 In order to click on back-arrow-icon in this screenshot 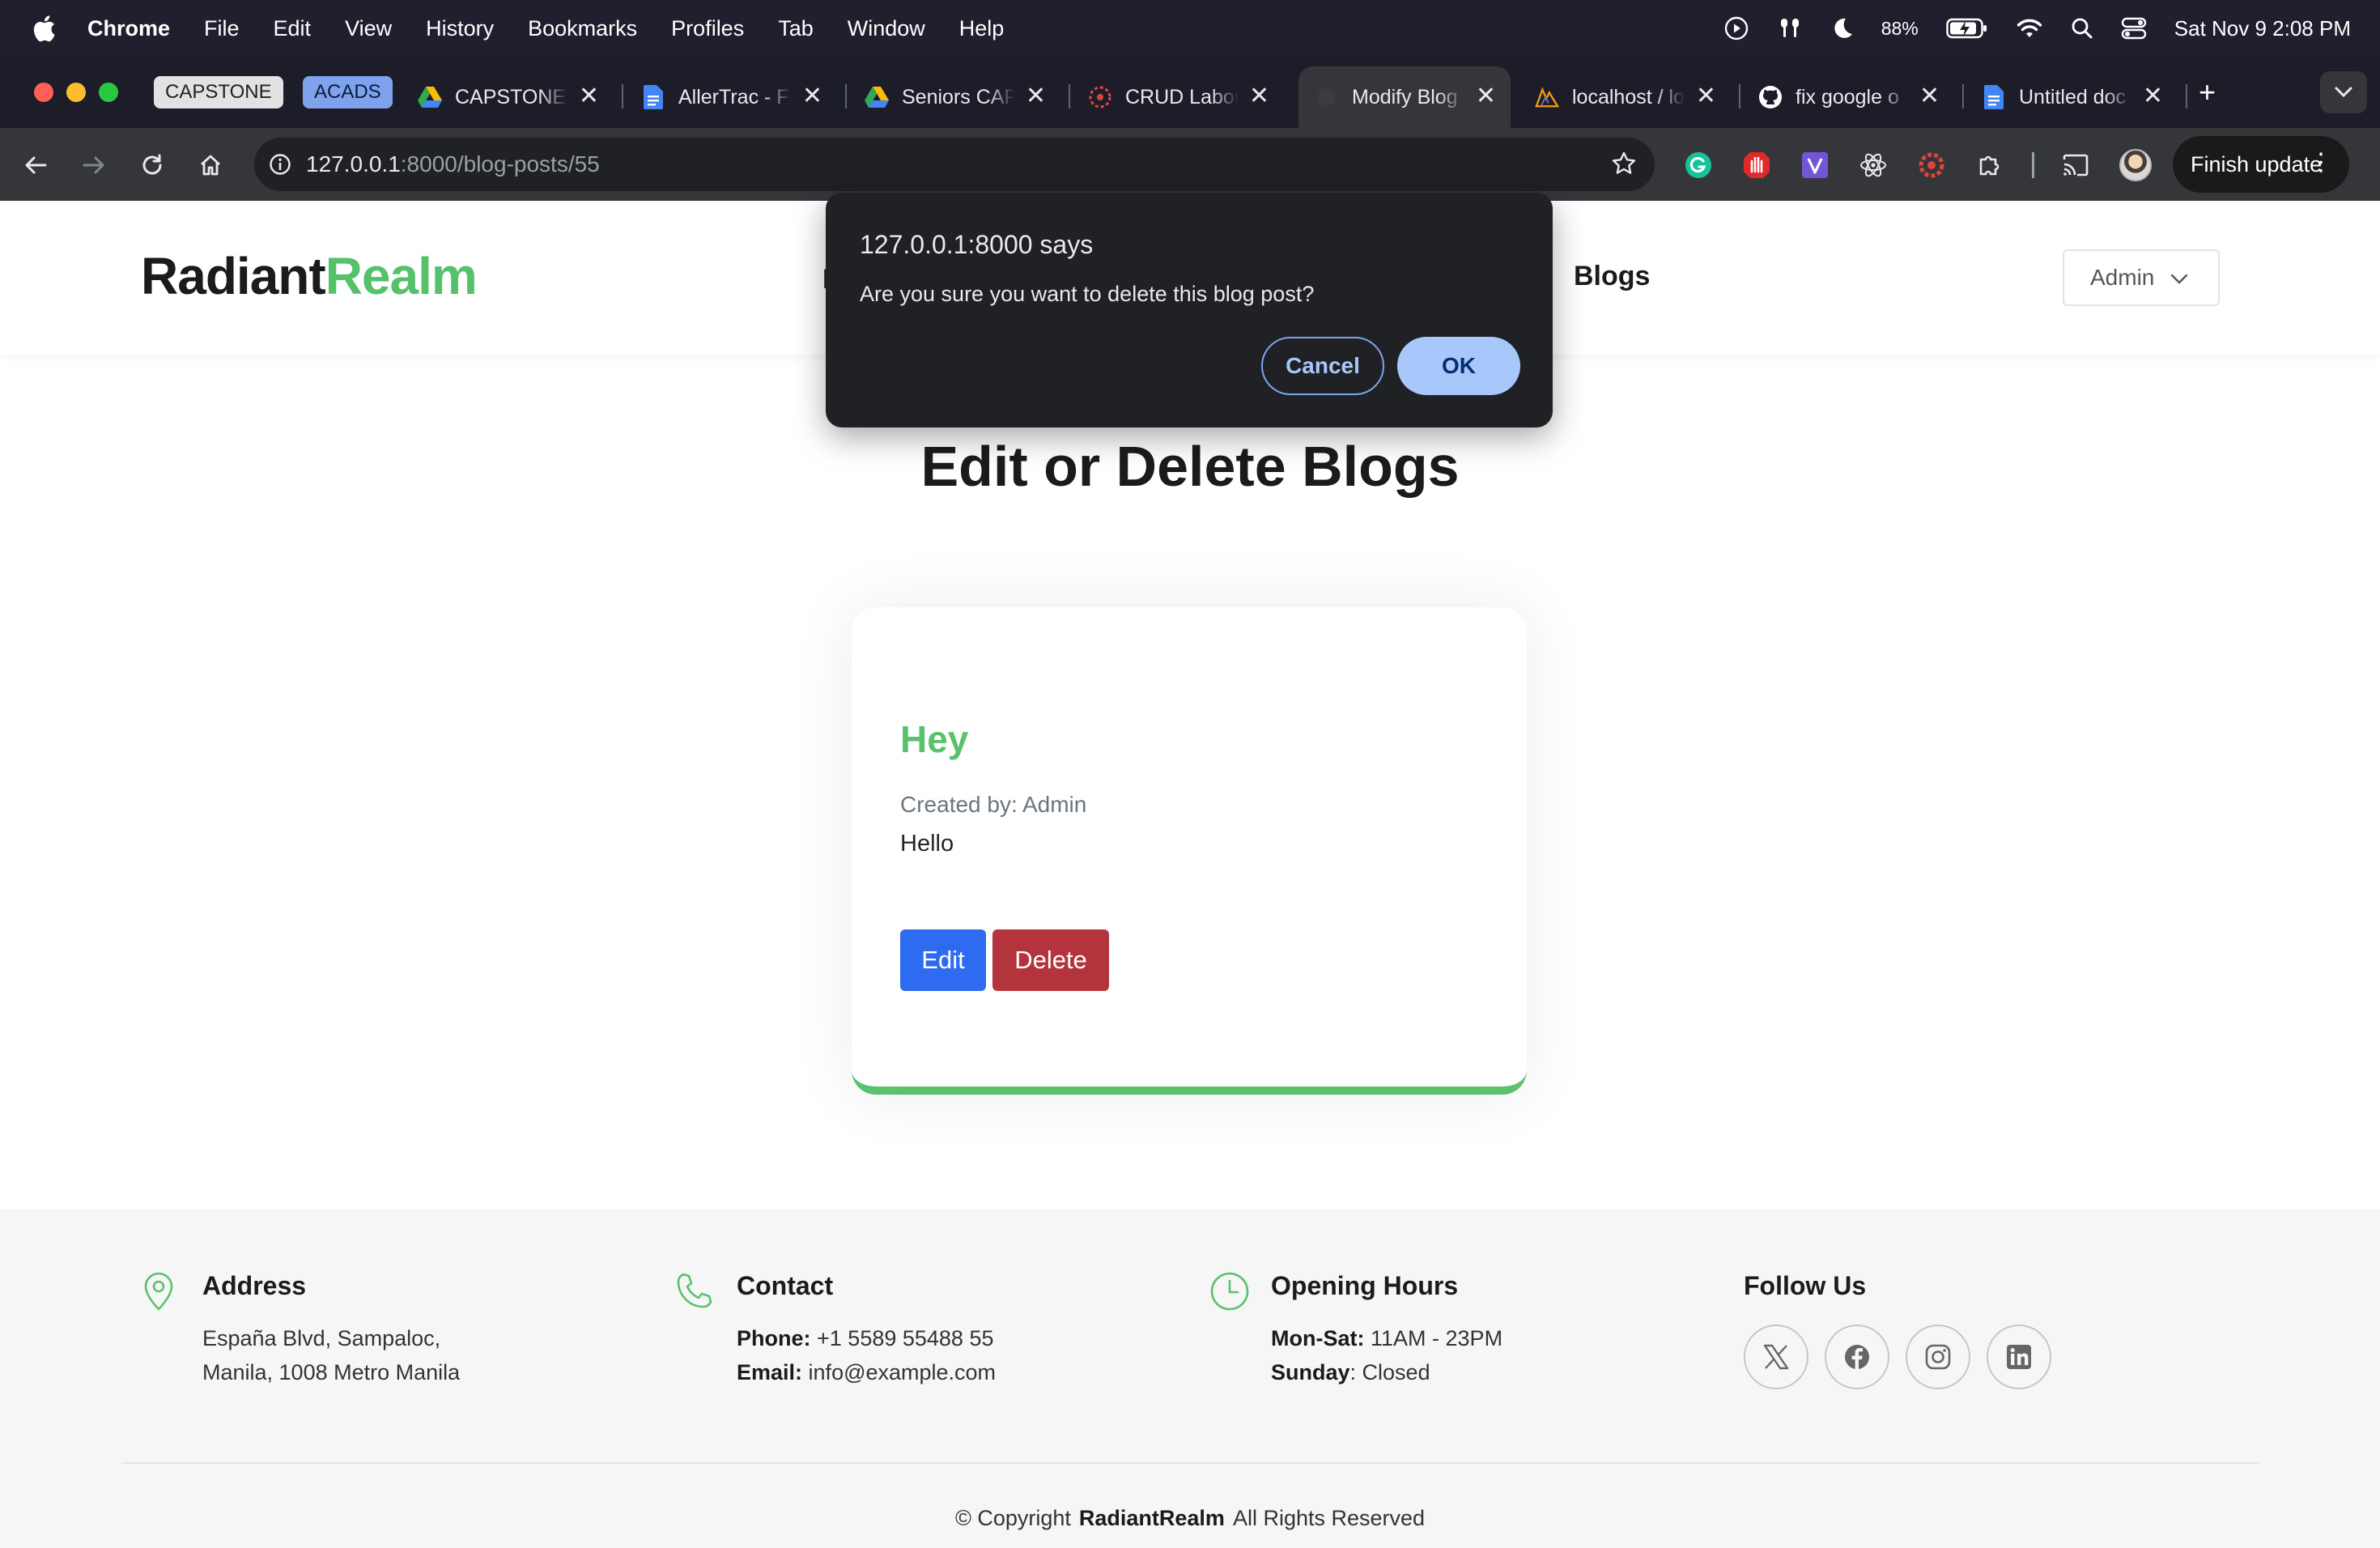, I will do `click(35, 165)`.